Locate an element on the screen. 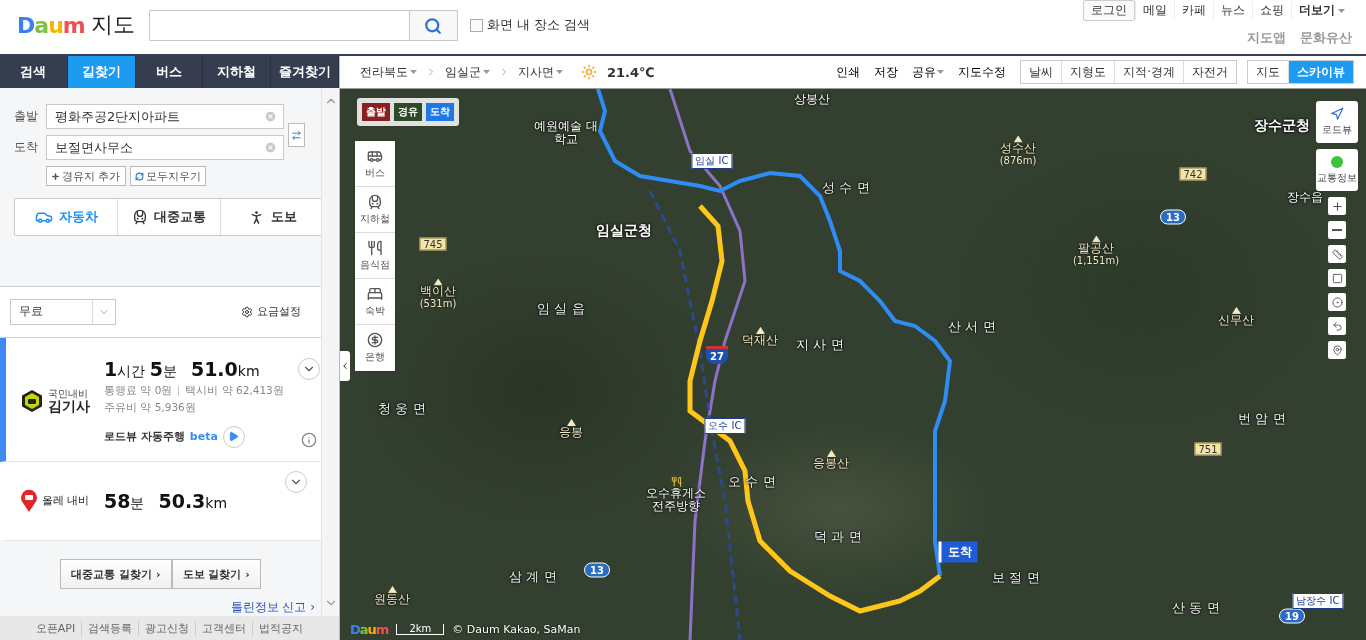 This screenshot has width=1366, height=640. provider-name: 올레 내비 is located at coordinates (66, 501).